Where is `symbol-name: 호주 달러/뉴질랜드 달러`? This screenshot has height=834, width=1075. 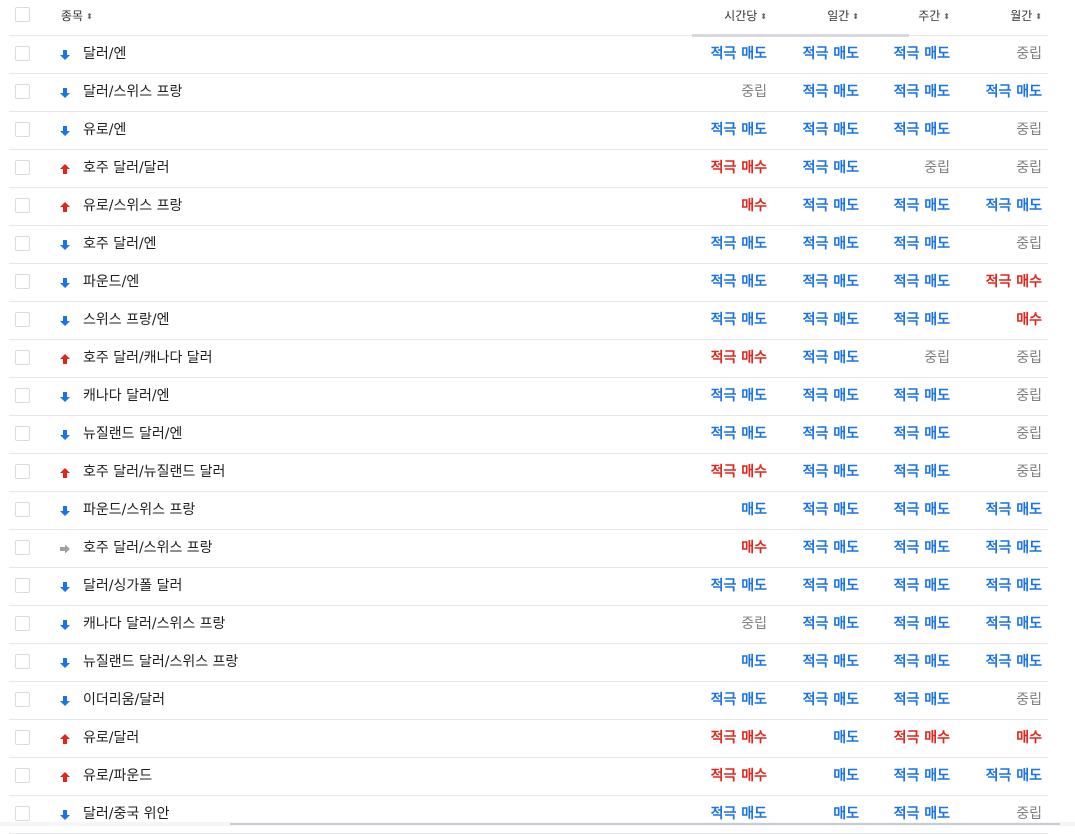 symbol-name: 호주 달러/뉴질랜드 달러 is located at coordinates (154, 472).